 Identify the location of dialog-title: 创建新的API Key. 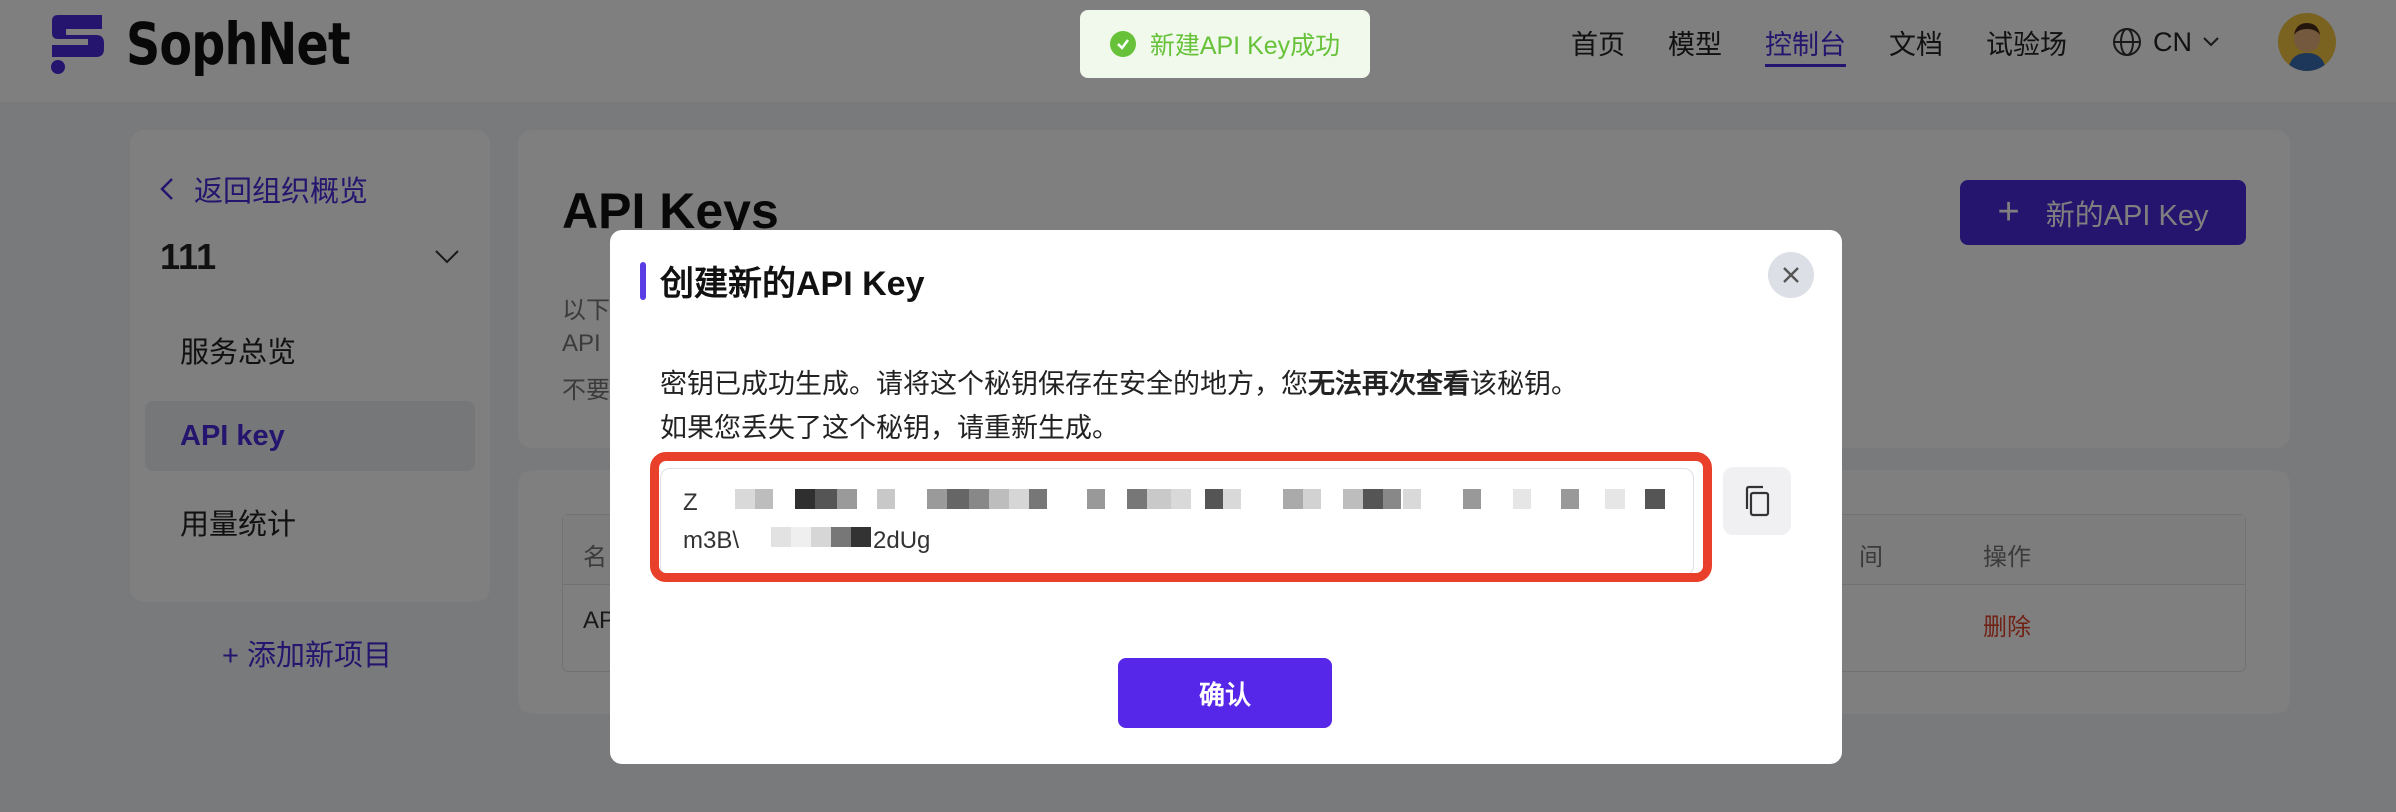
(782, 280).